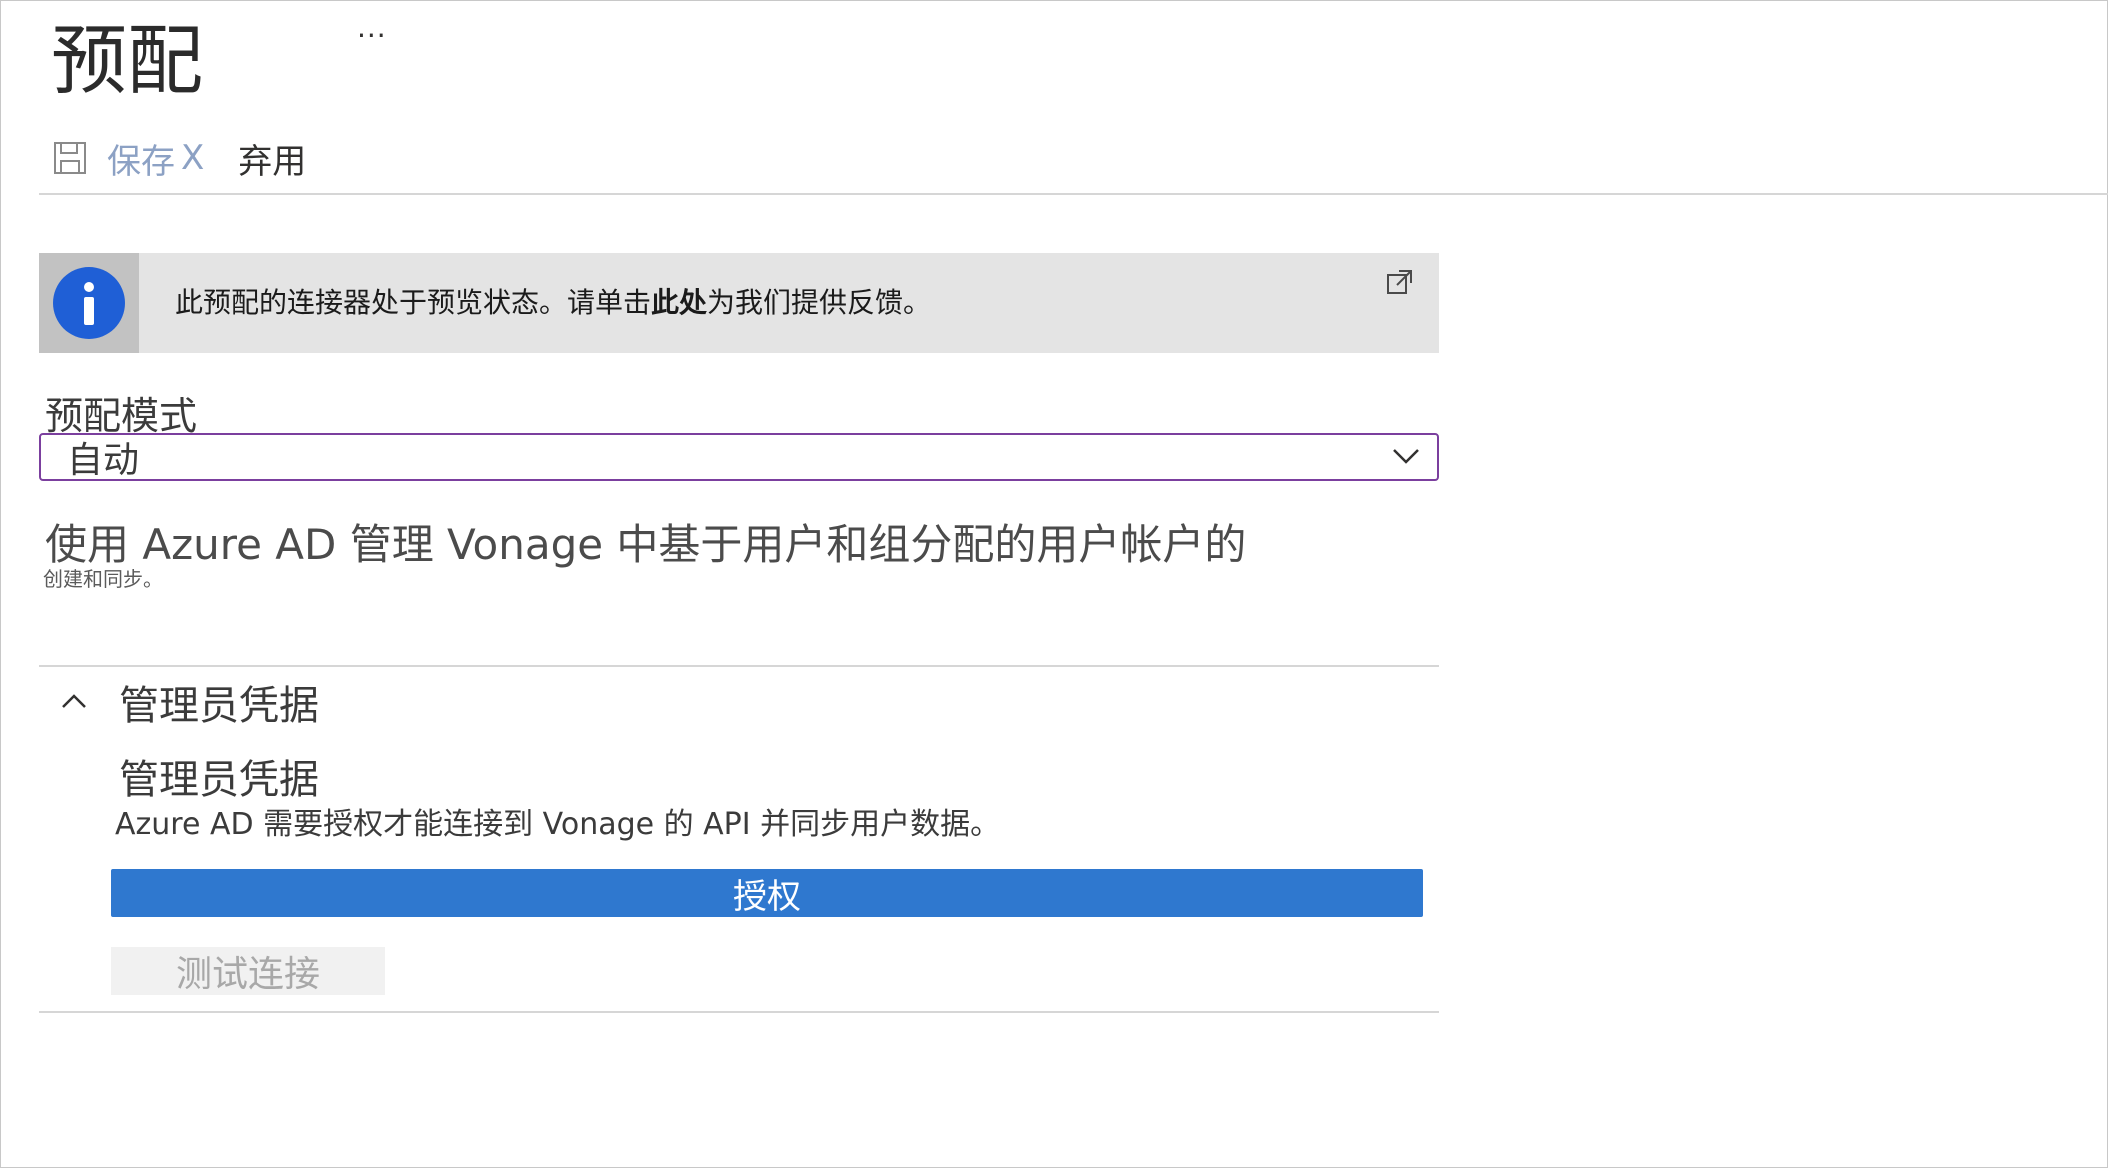 Image resolution: width=2108 pixels, height=1168 pixels. I want to click on save-button: 保存, so click(141, 158).